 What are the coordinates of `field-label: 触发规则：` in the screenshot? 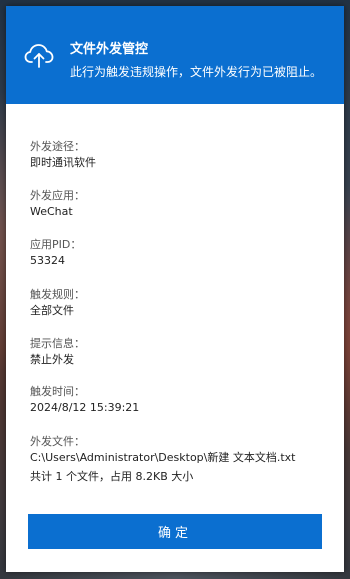 It's located at (57, 294).